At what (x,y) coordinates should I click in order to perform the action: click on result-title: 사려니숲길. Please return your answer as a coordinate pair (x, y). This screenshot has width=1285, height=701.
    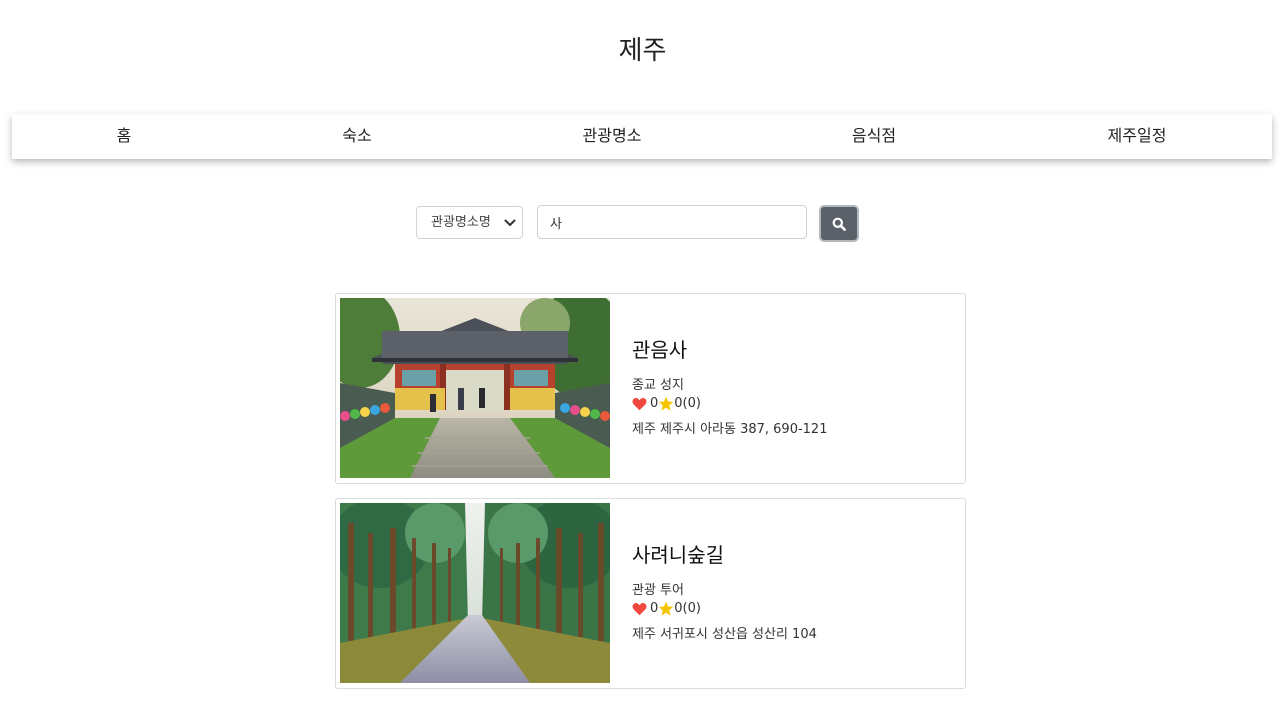
    Looking at the image, I should click on (678, 553).